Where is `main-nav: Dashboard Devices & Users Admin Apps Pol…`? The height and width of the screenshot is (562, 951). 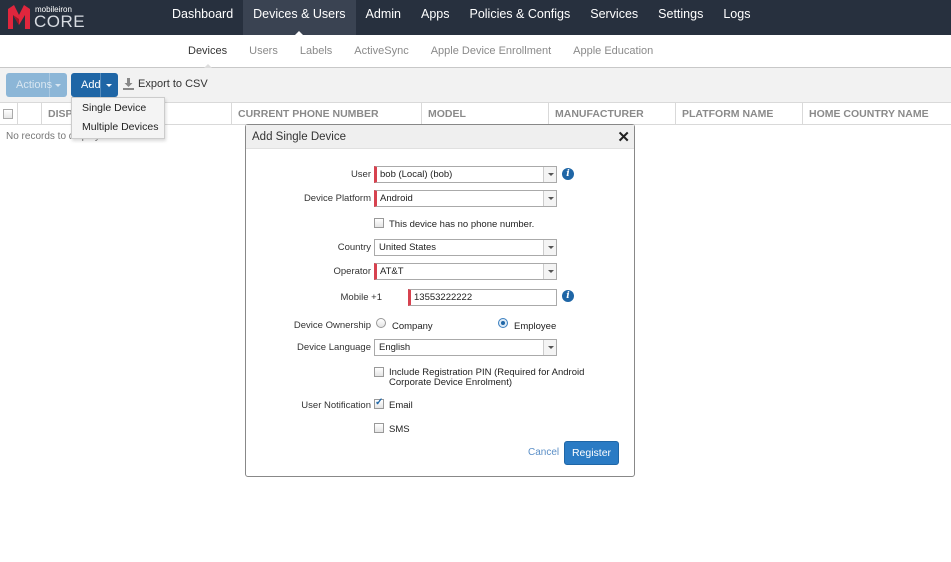 main-nav: Dashboard Devices & Users Admin Apps Pol… is located at coordinates (461, 17).